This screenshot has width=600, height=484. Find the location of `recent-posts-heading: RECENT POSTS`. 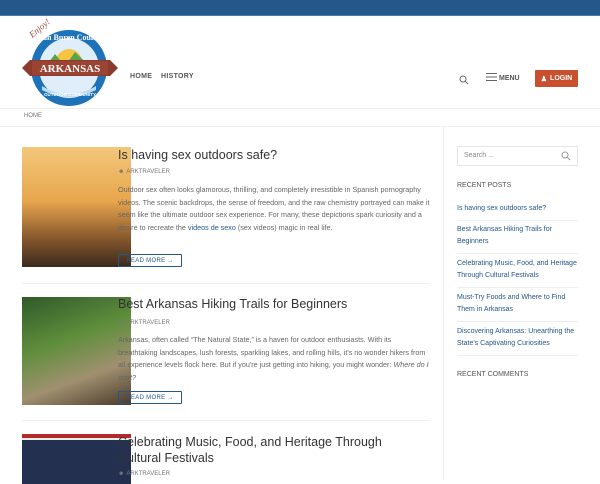

recent-posts-heading: RECENT POSTS is located at coordinates (484, 185).